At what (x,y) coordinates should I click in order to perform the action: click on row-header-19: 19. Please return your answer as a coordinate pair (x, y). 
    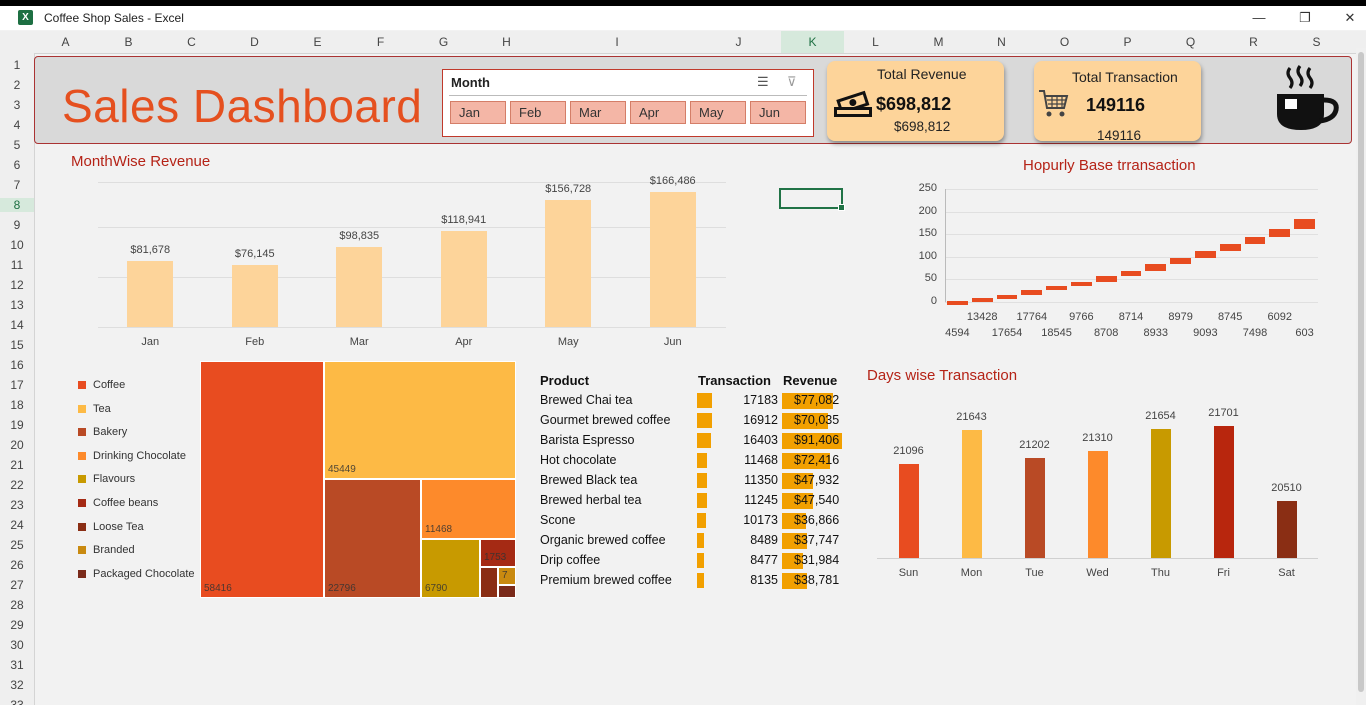
    Looking at the image, I should click on (17, 425).